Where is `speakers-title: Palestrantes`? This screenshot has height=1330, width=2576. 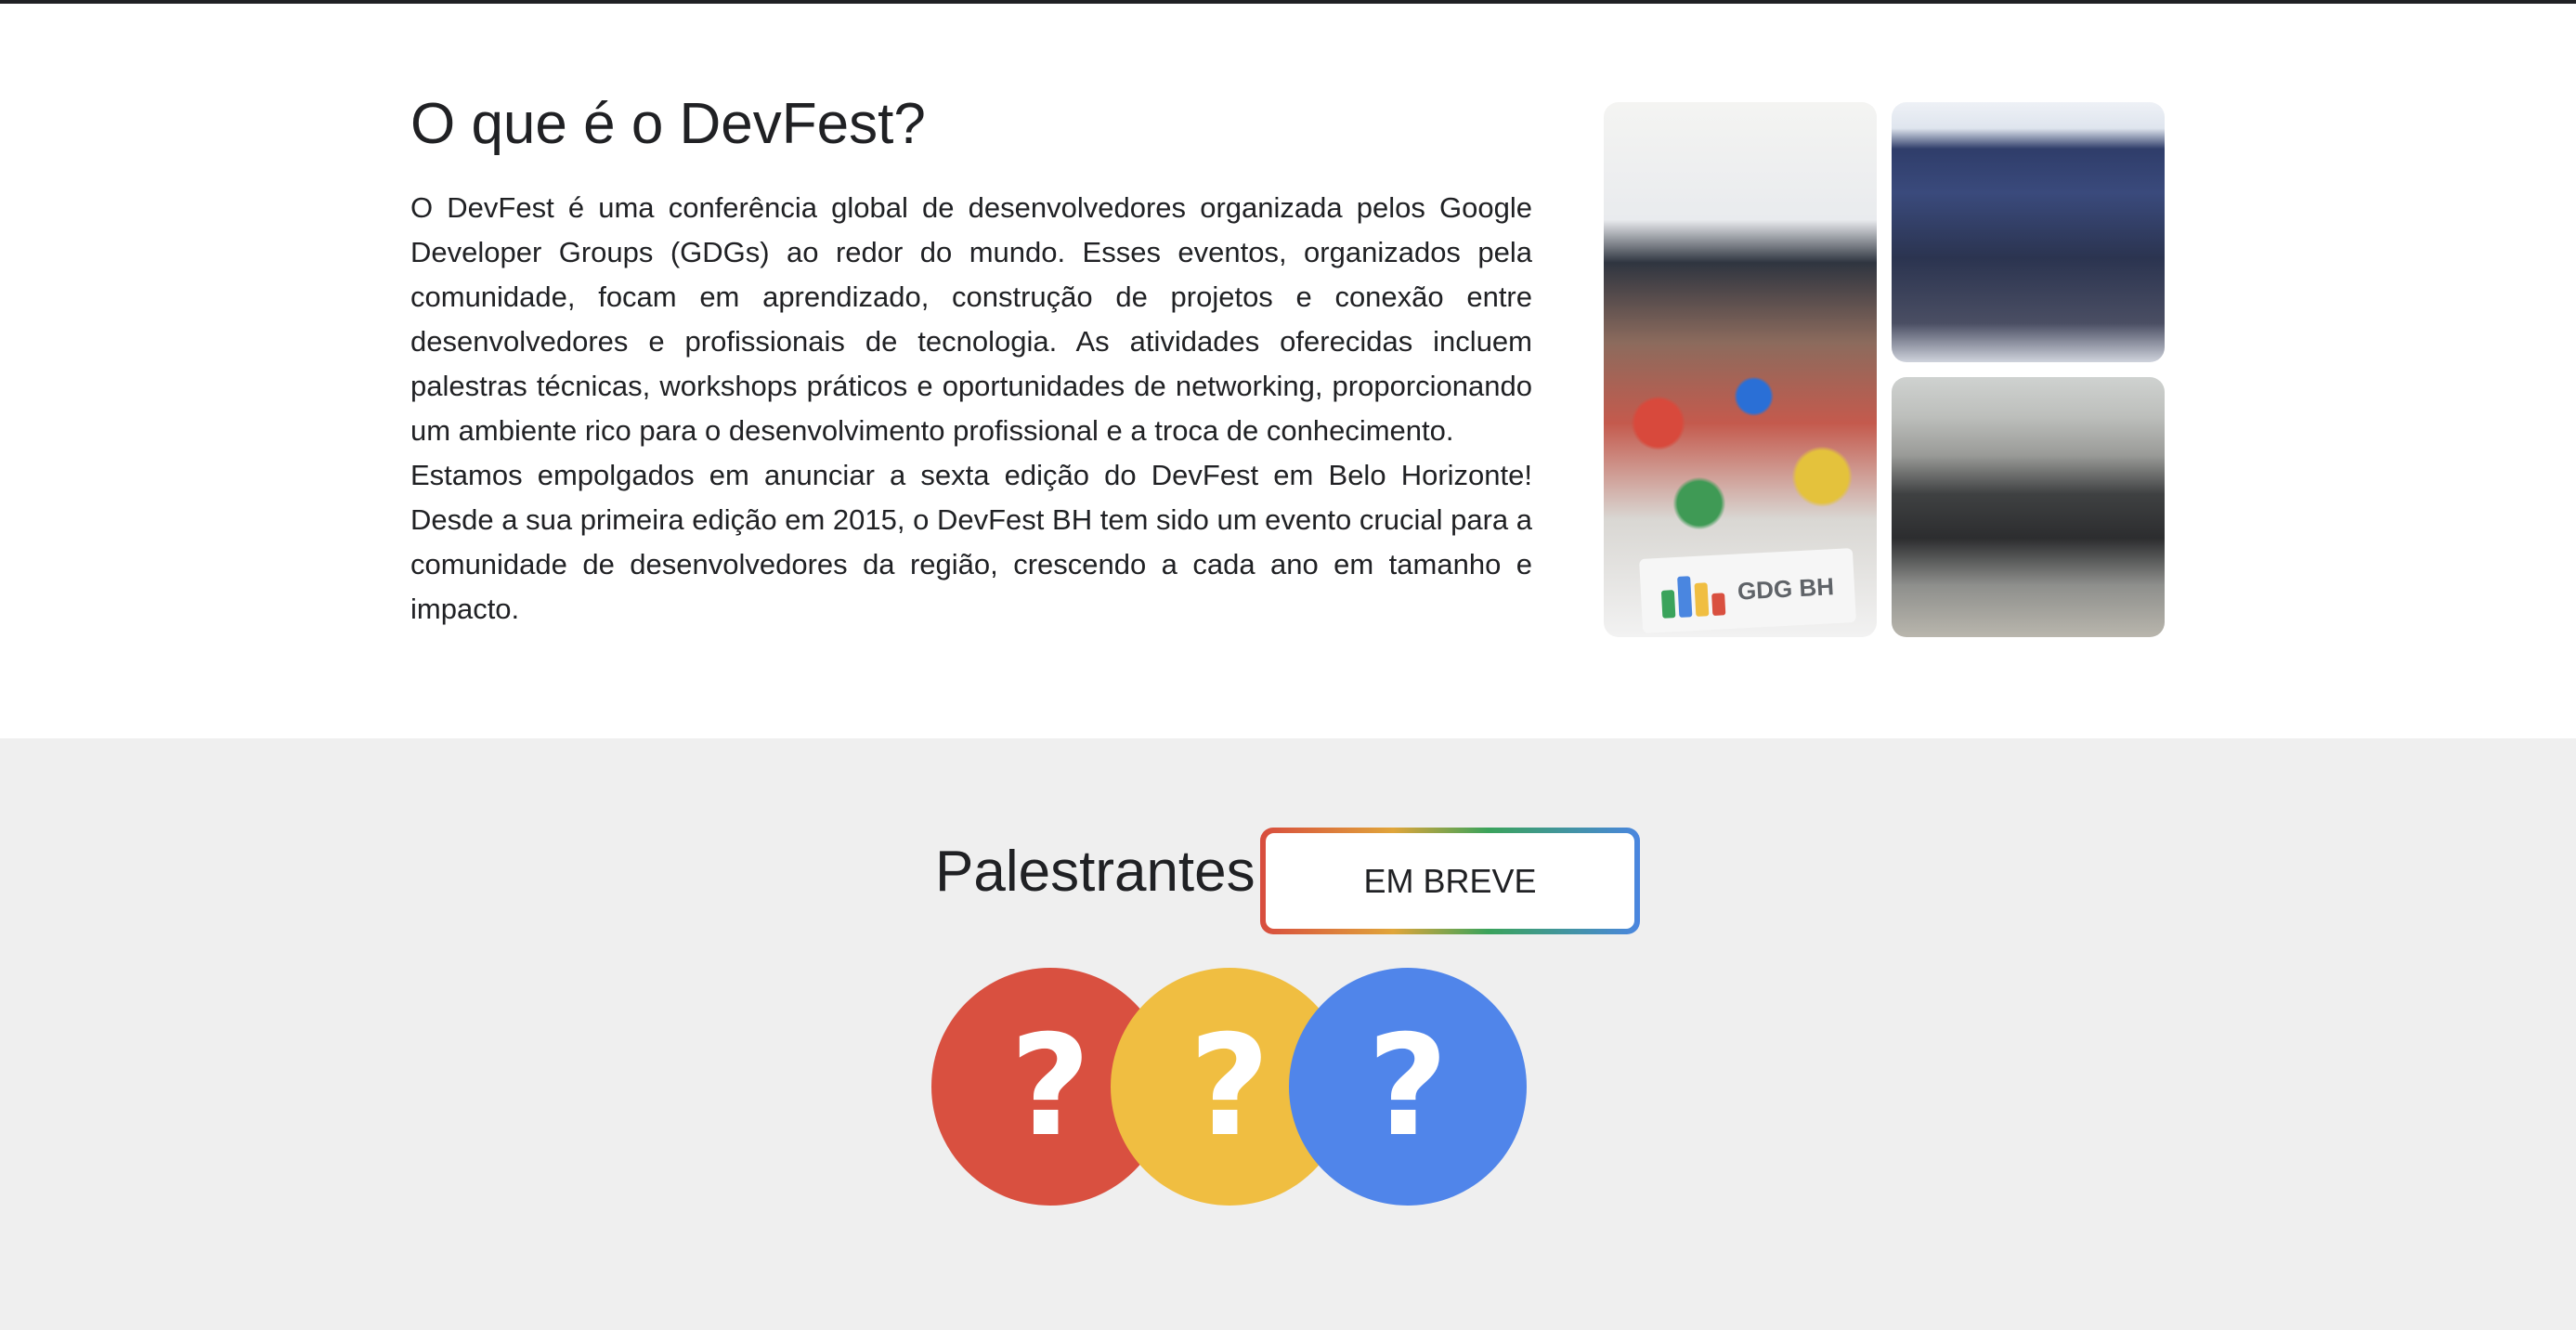 speakers-title: Palestrantes is located at coordinates (1095, 872).